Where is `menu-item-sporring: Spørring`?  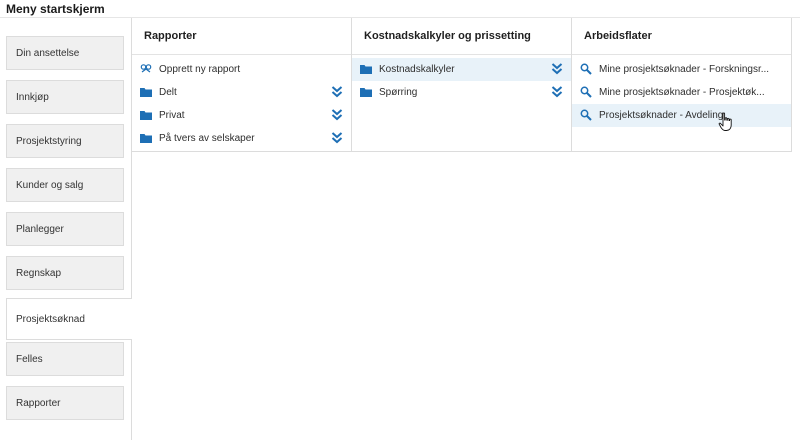 menu-item-sporring: Spørring is located at coordinates (461, 92).